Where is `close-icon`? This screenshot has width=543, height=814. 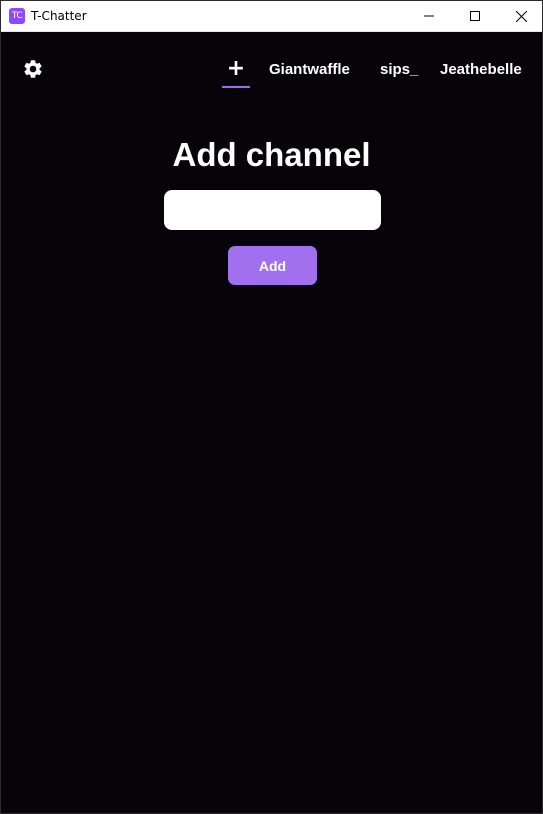 close-icon is located at coordinates (521, 16).